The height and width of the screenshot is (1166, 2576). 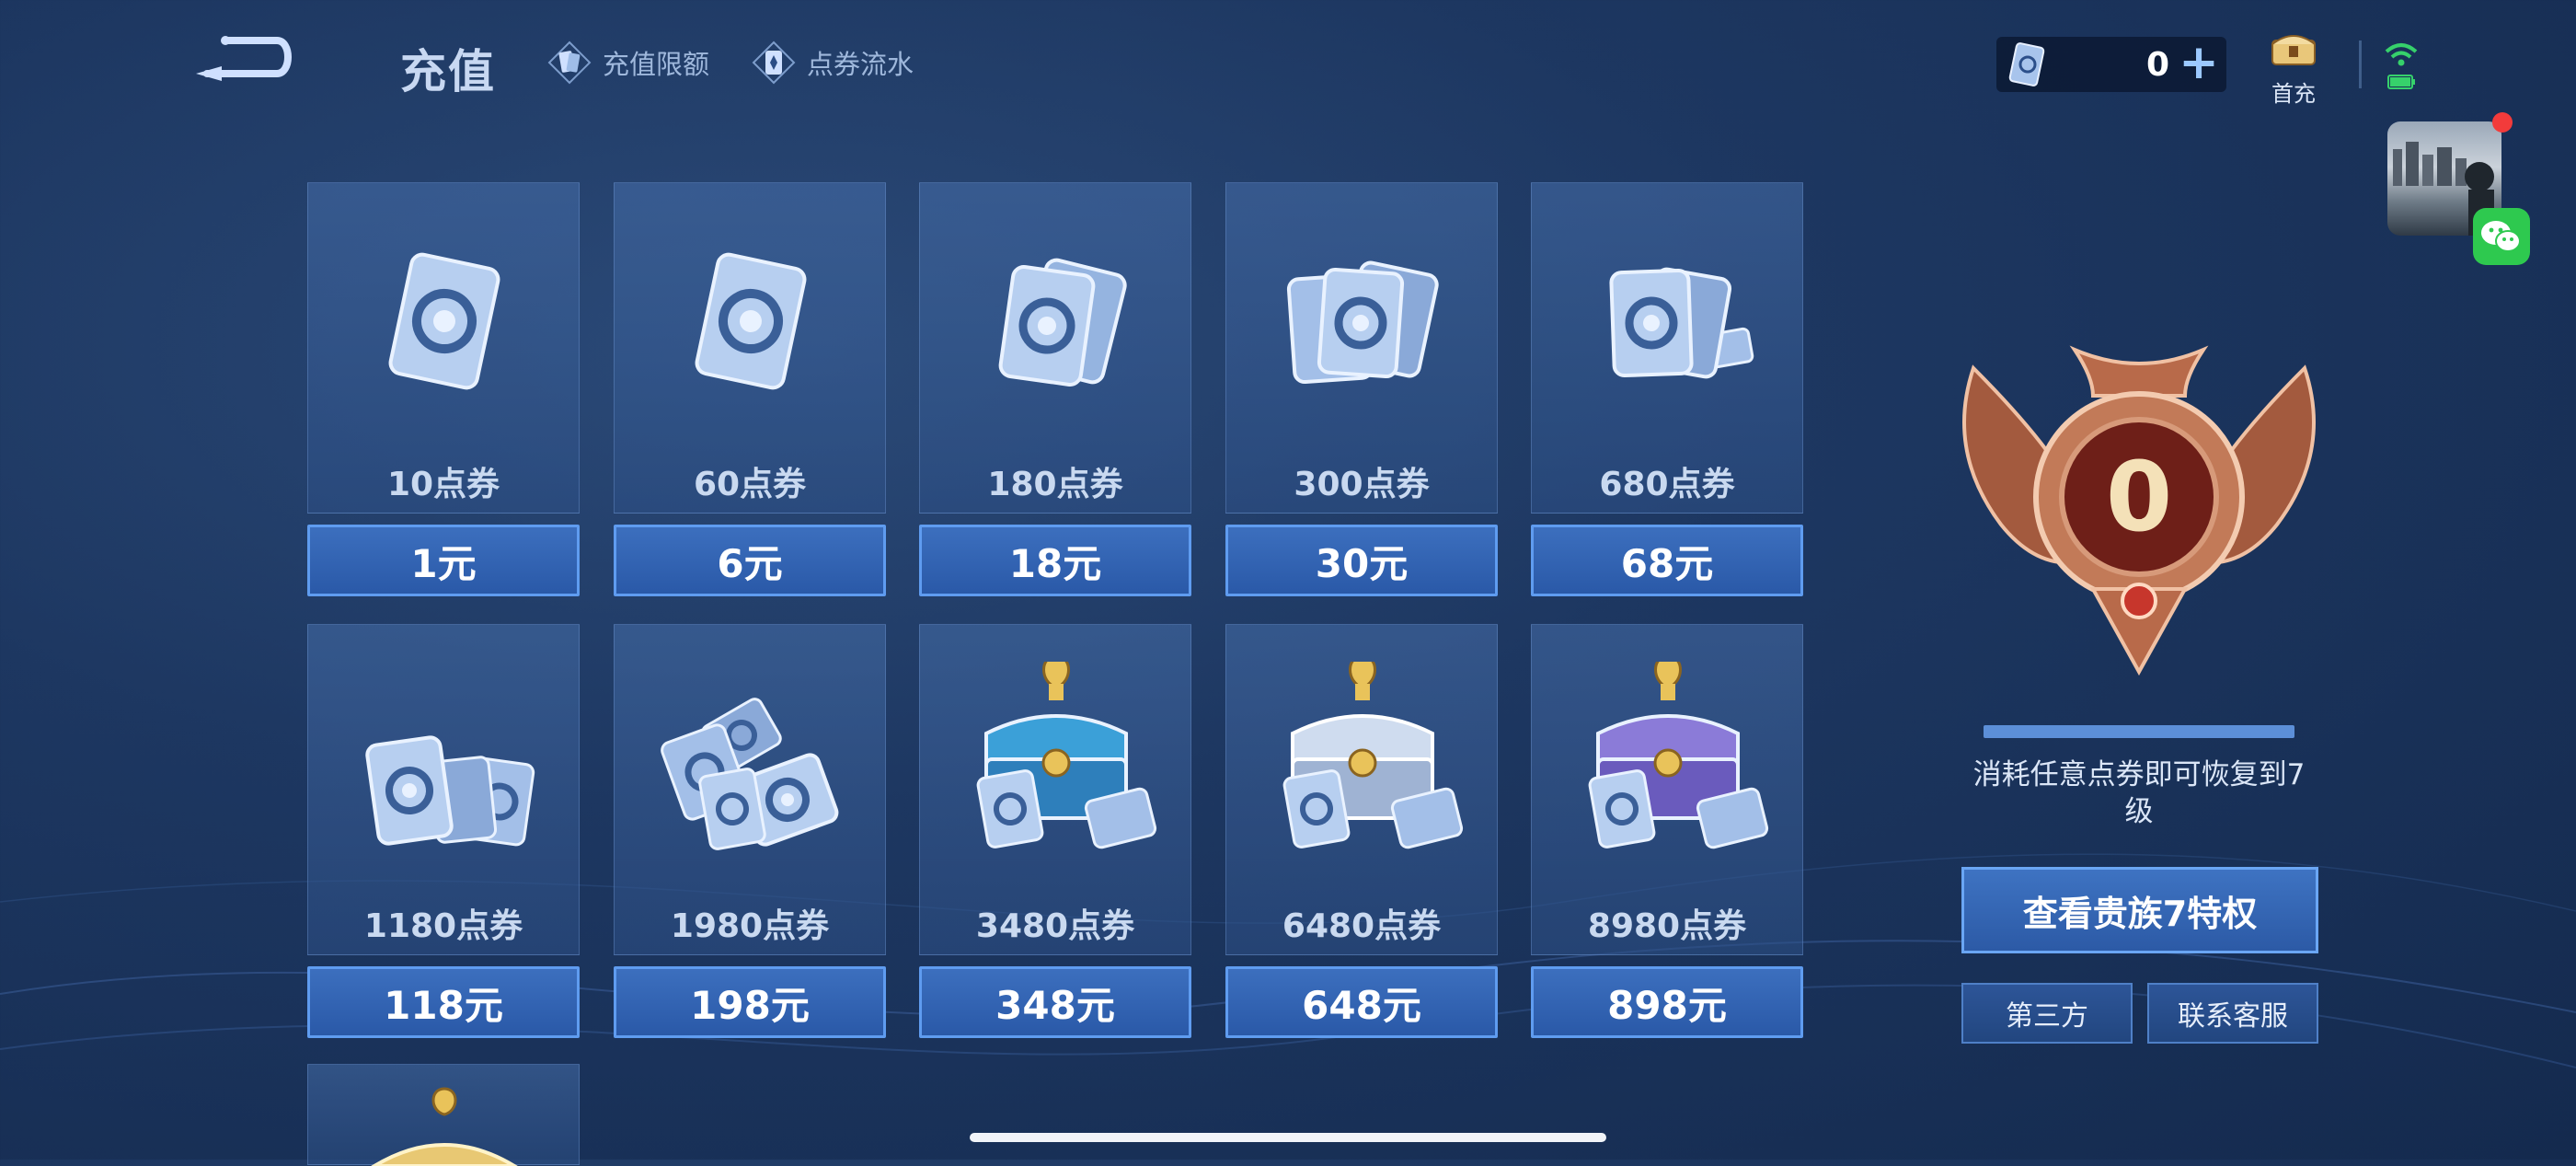 I want to click on pack-180: 180点券 18元, so click(x=1055, y=389).